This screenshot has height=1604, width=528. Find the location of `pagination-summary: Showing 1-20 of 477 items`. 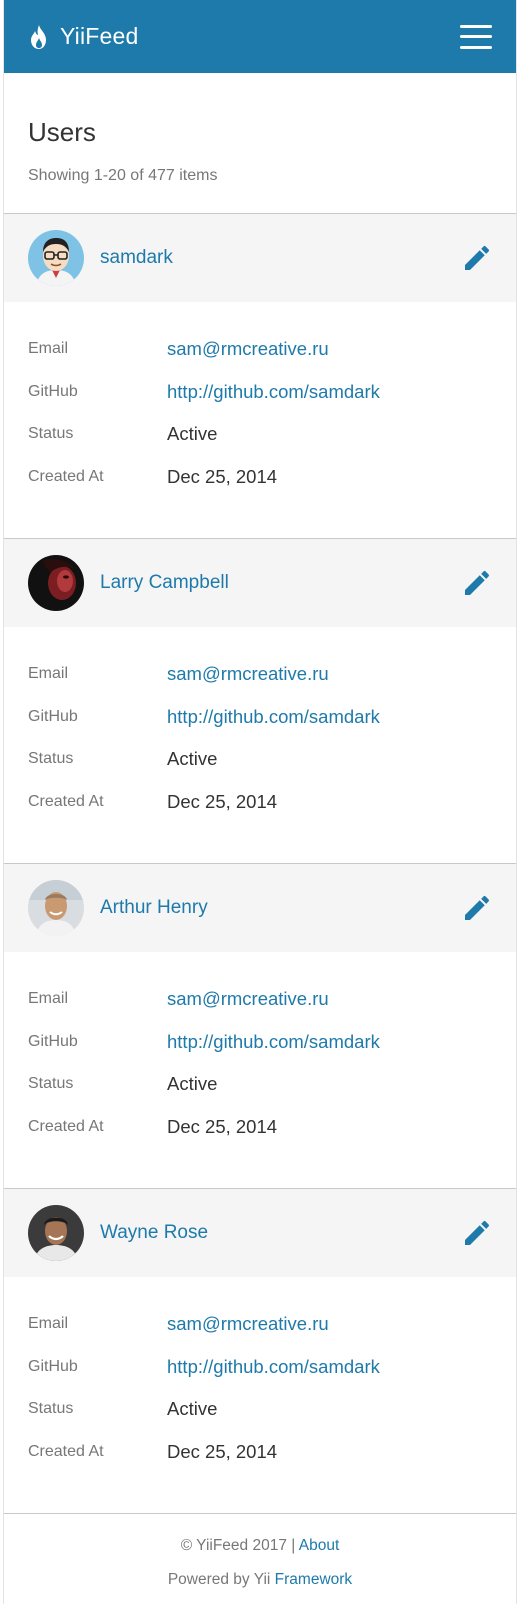

pagination-summary: Showing 1-20 of 477 items is located at coordinates (123, 175).